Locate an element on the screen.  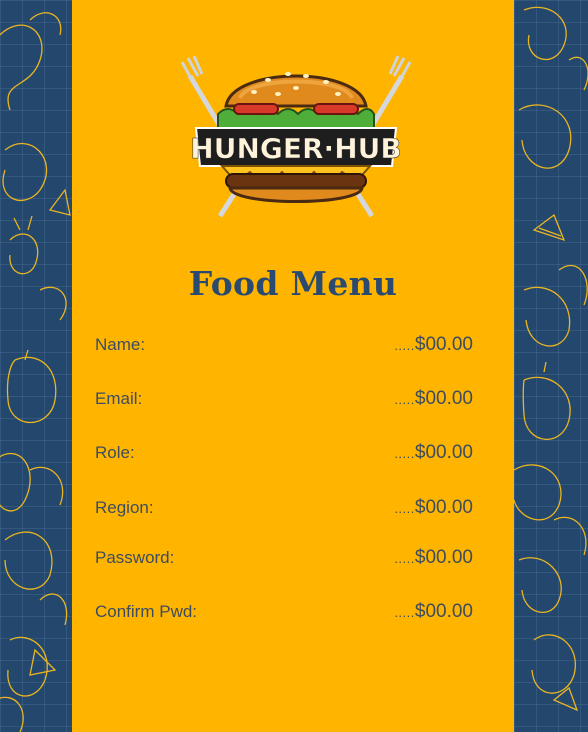
row-label: Region: is located at coordinates (124, 507).